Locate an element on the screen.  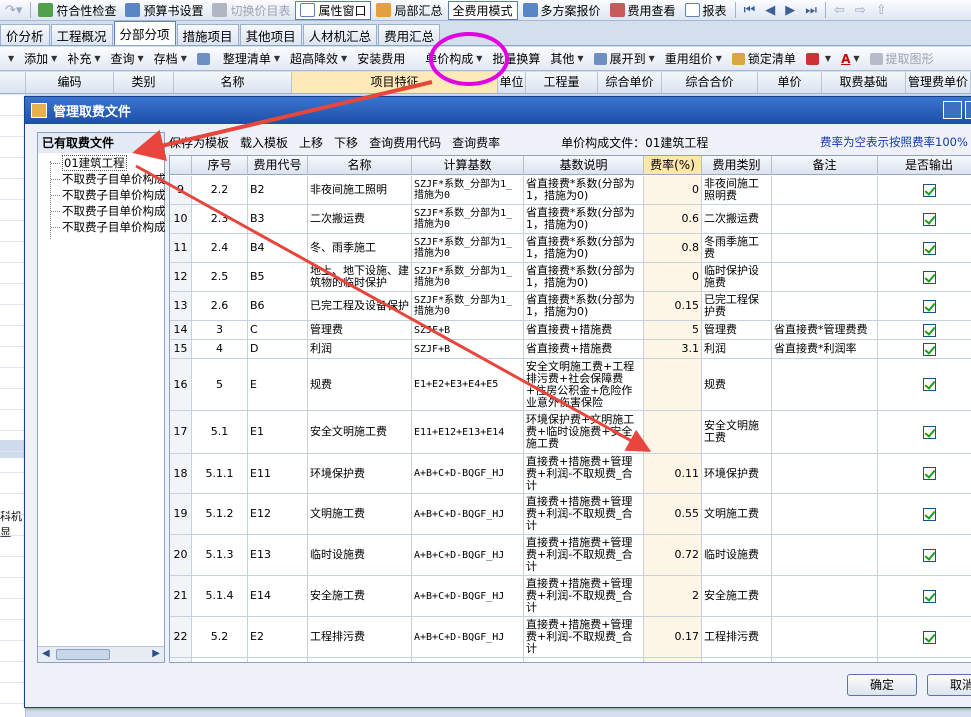
col-unit: 单位 is located at coordinates (512, 82).